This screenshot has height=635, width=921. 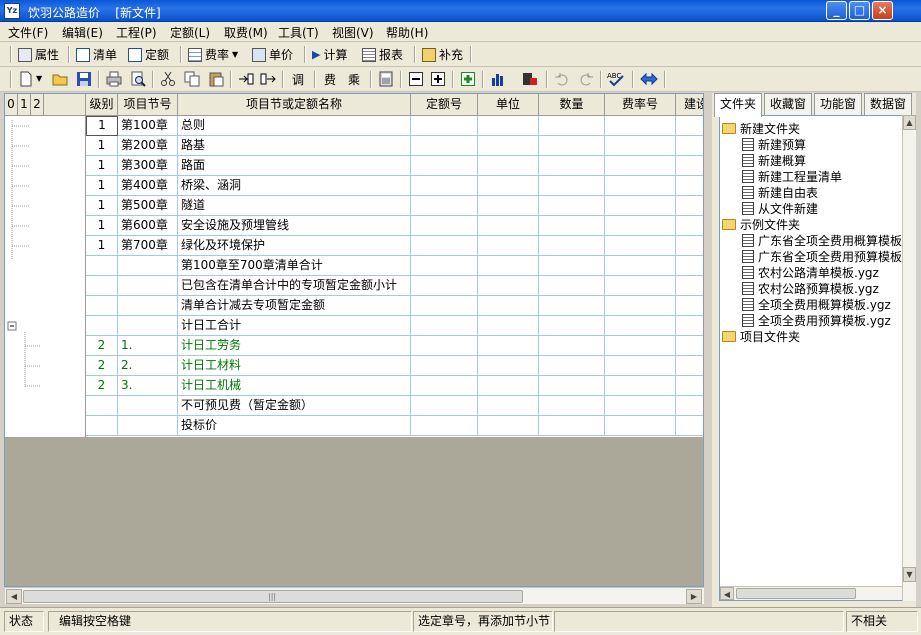 I want to click on cell-code: 第700章, so click(x=148, y=246).